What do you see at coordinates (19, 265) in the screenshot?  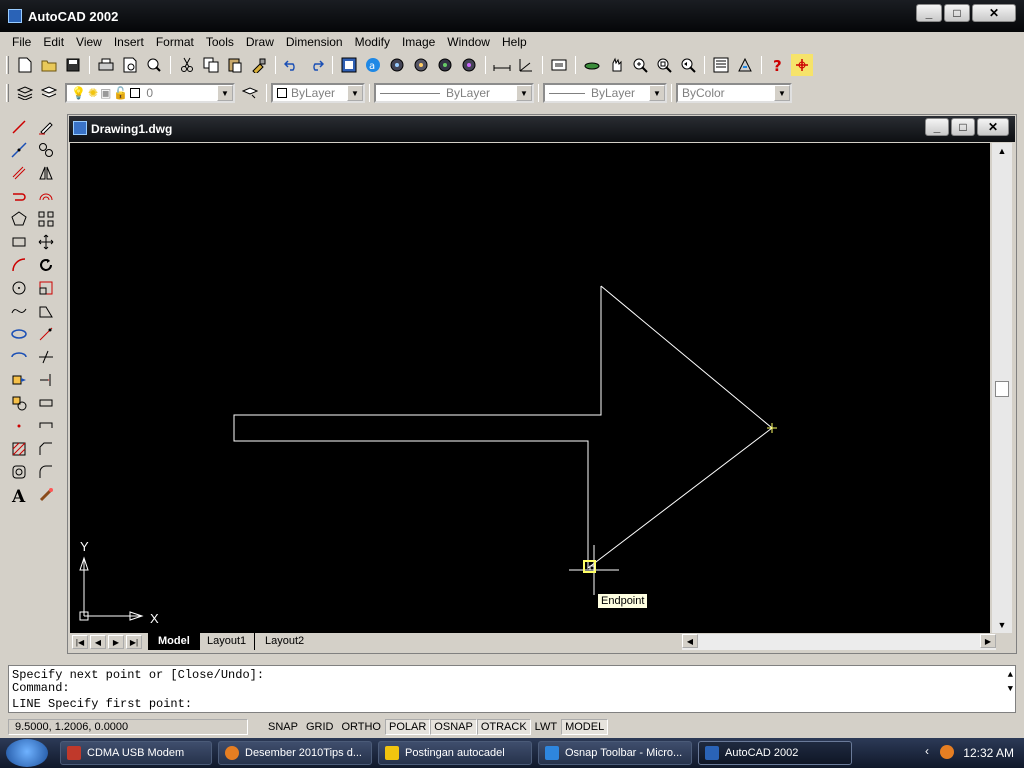 I see `arc-icon` at bounding box center [19, 265].